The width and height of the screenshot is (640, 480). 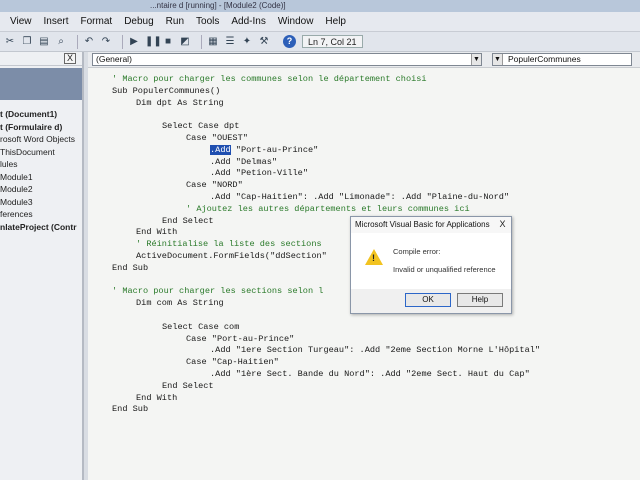 I want to click on undo-icon: ↶, so click(x=89, y=42).